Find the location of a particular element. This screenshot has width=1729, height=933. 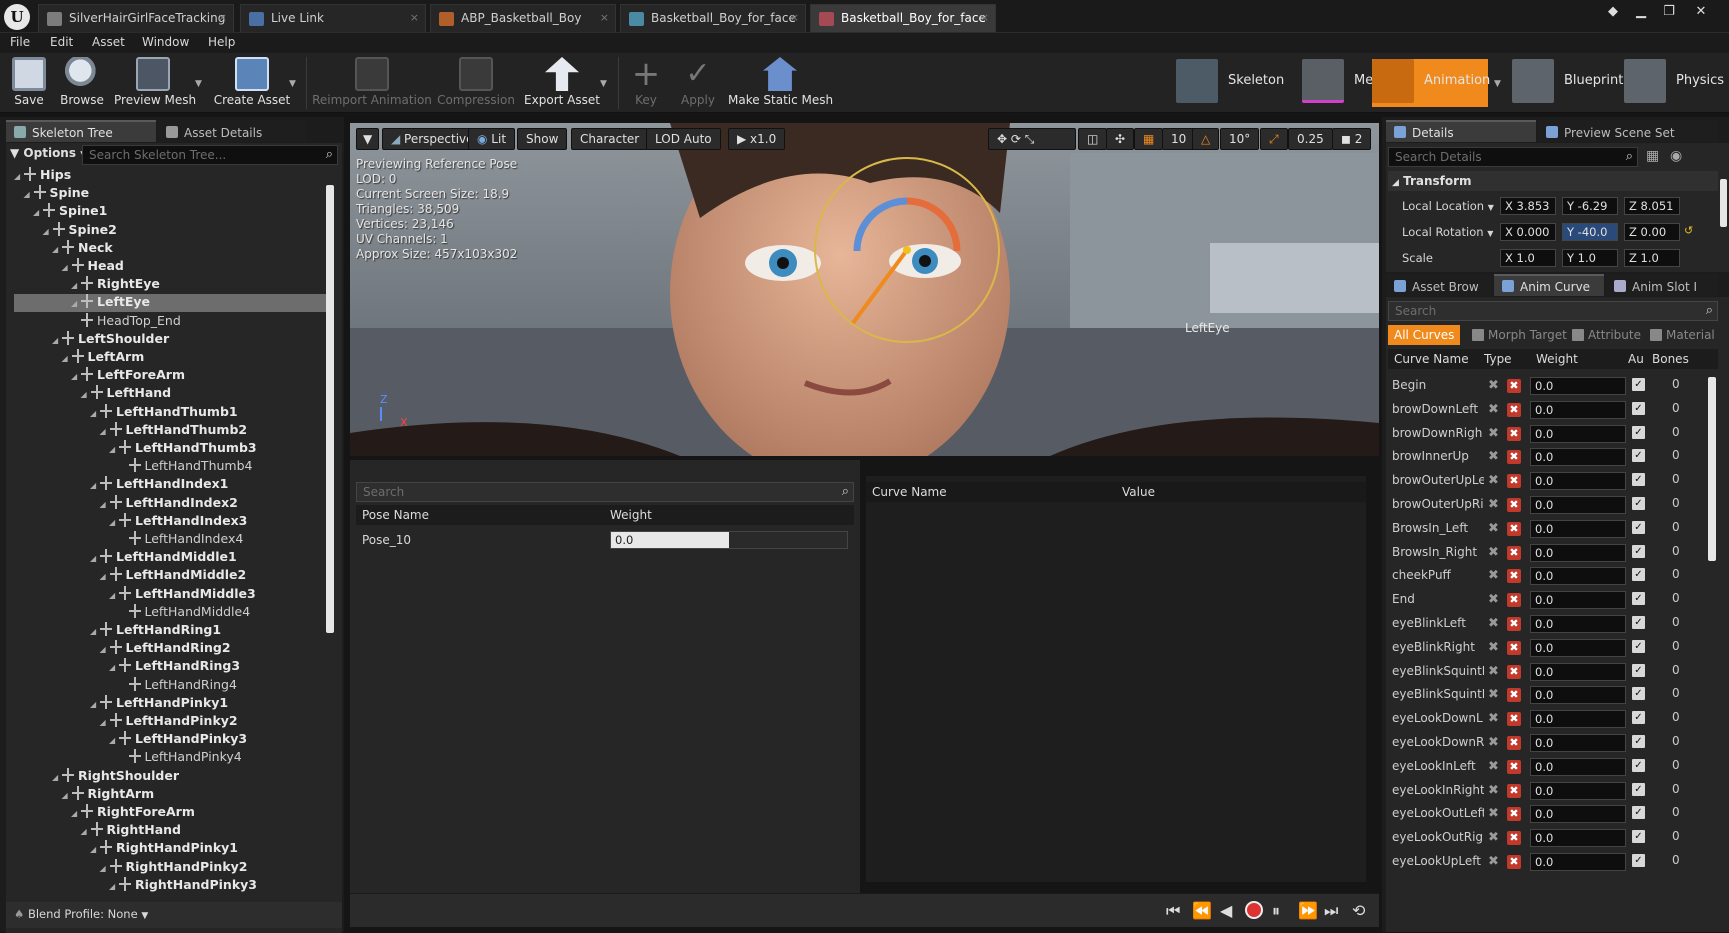

filter-all-curves: All Curves is located at coordinates (1424, 335).